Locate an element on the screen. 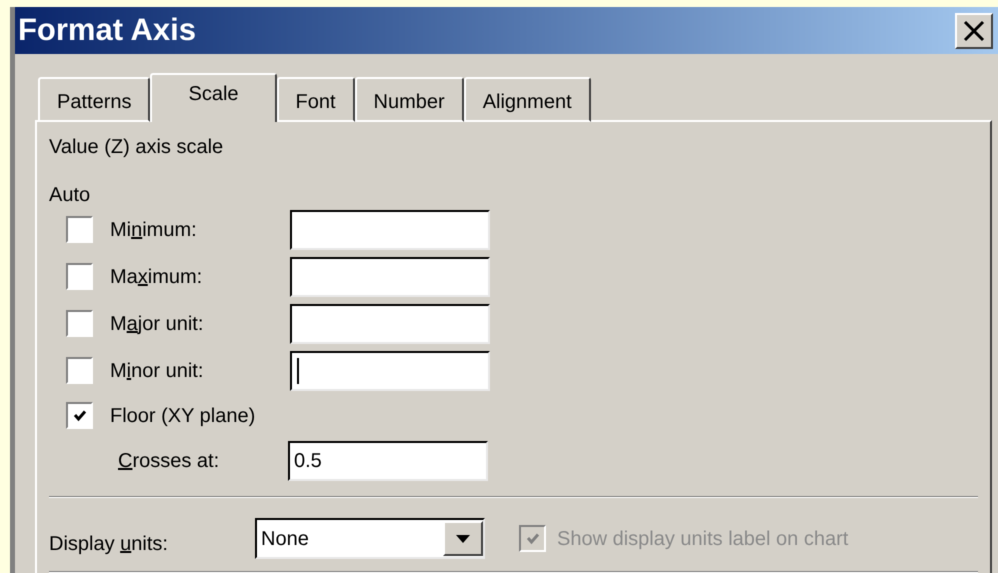  field-label: Display units: is located at coordinates (109, 544).